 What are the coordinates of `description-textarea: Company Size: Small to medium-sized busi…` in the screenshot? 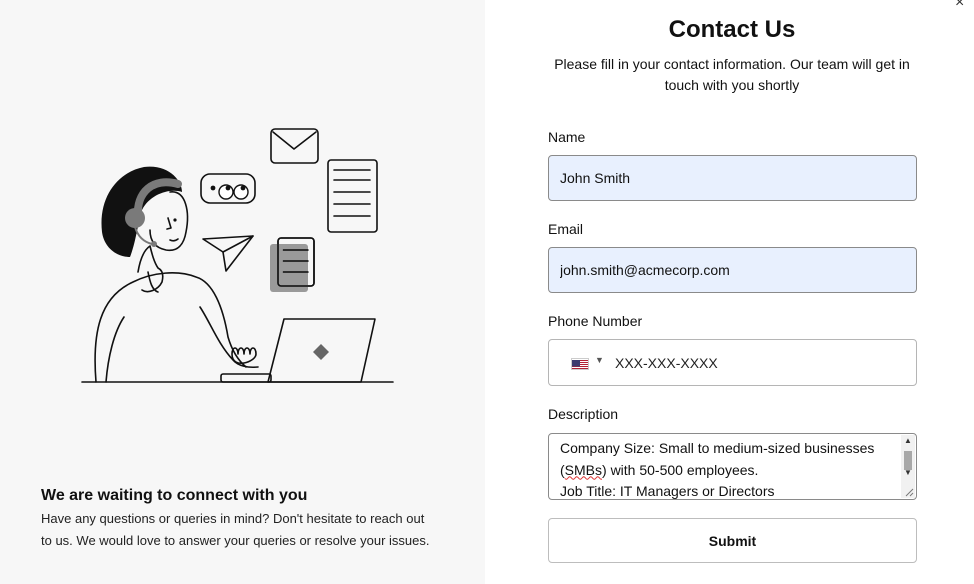 It's located at (732, 466).